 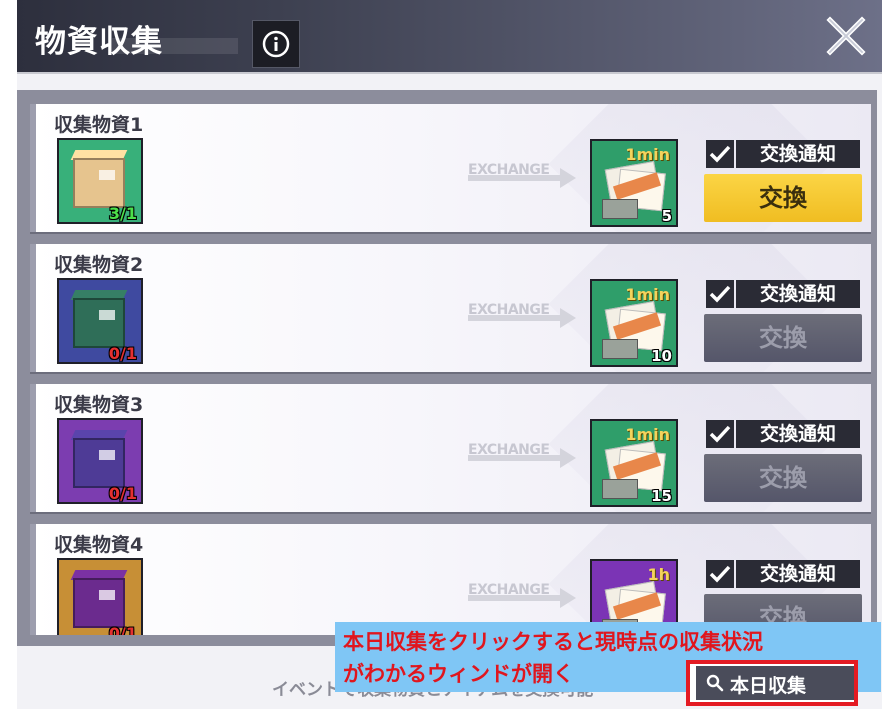 What do you see at coordinates (99, 125) in the screenshot?
I see `item-name: 収集物資1` at bounding box center [99, 125].